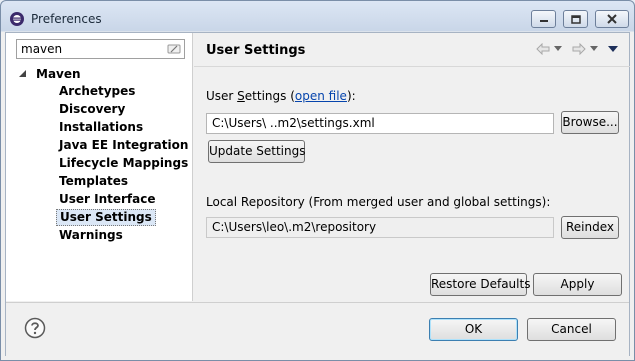  What do you see at coordinates (91, 235) in the screenshot?
I see `tree-item-warnings: Warnings` at bounding box center [91, 235].